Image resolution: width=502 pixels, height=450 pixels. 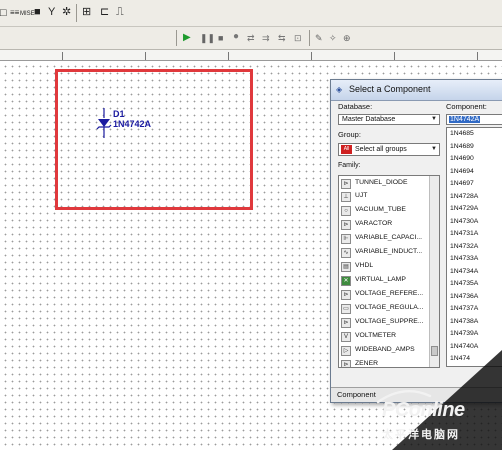 What do you see at coordinates (346, 281) in the screenshot?
I see `virtual-lamp-icon: ✕` at bounding box center [346, 281].